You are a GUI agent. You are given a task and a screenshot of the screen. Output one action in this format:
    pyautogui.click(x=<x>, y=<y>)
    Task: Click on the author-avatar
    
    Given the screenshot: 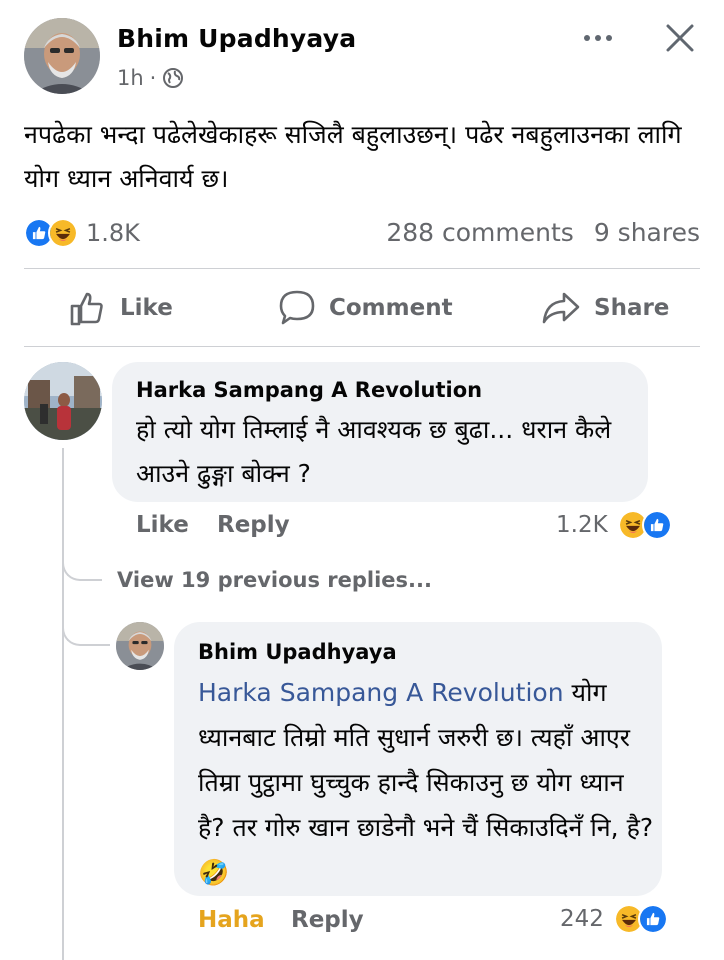 What is the action you would take?
    pyautogui.click(x=62, y=56)
    